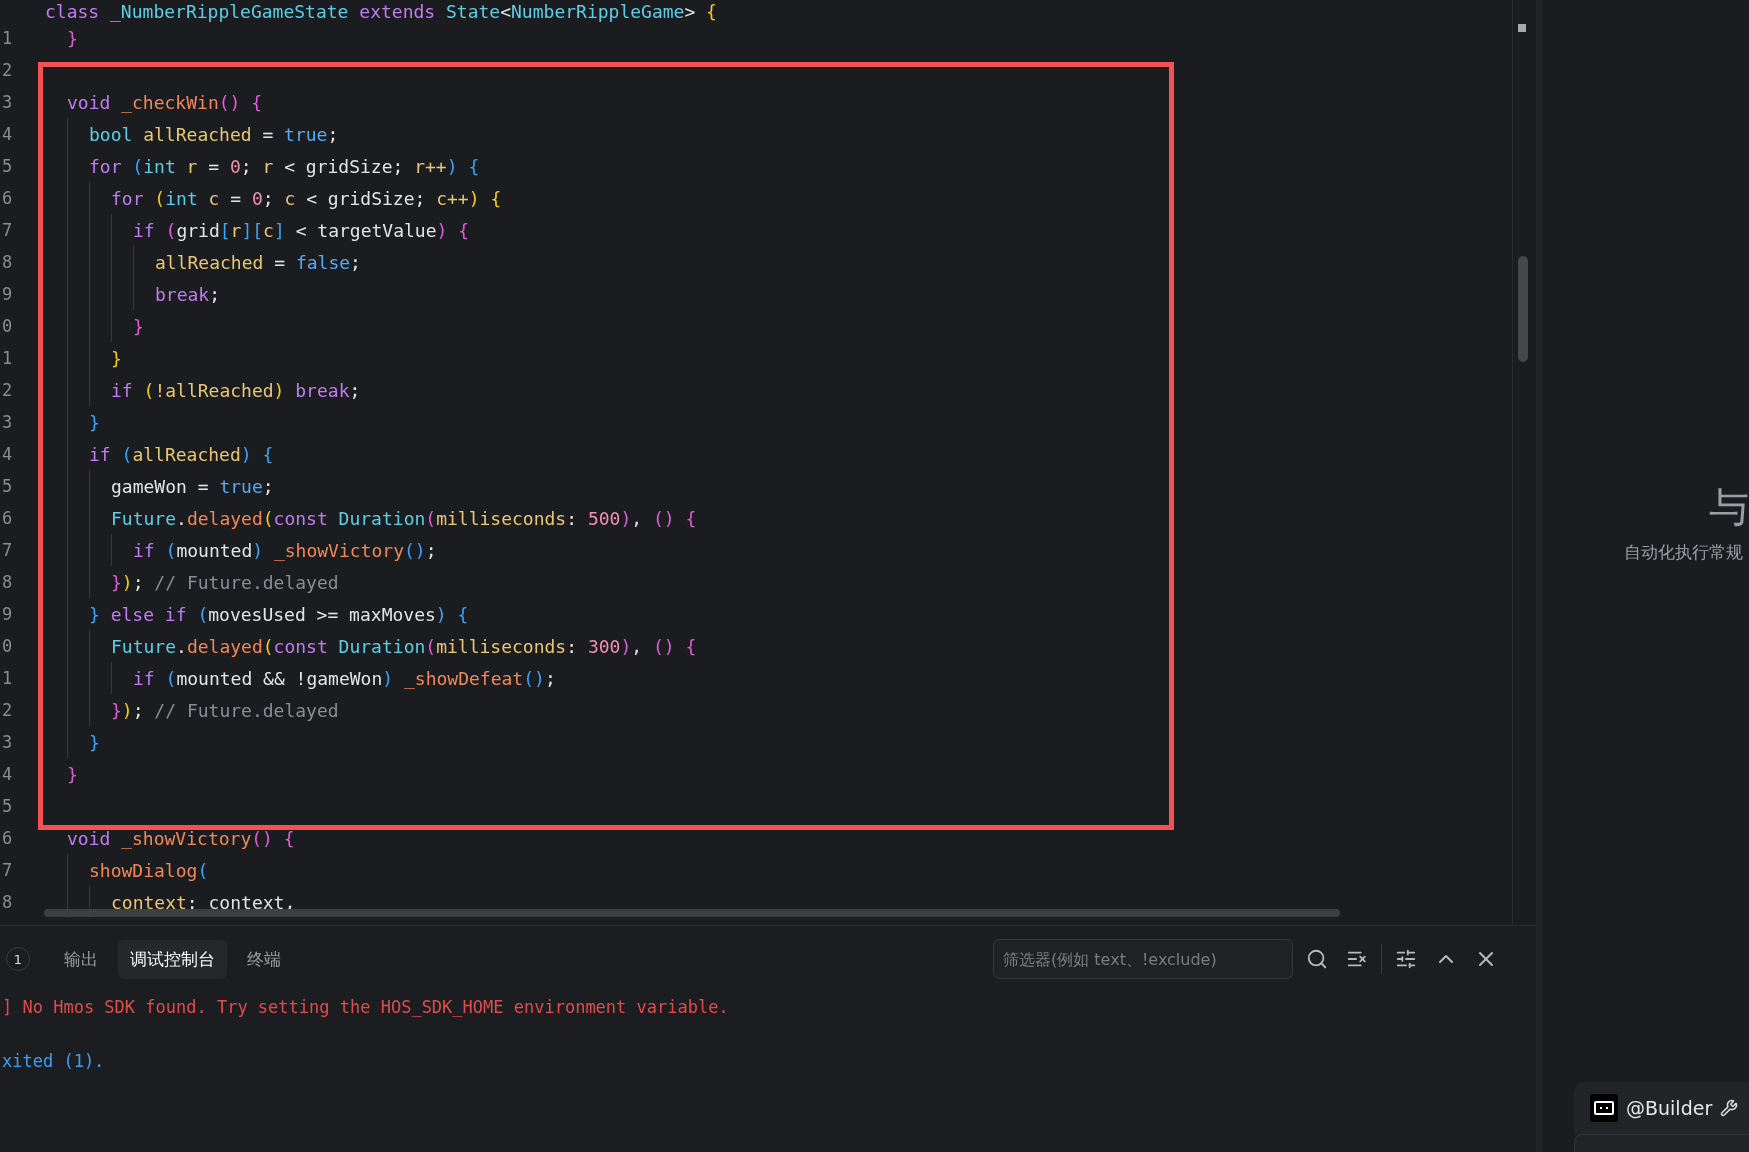 The image size is (1749, 1152). I want to click on overview-marker, so click(1522, 28).